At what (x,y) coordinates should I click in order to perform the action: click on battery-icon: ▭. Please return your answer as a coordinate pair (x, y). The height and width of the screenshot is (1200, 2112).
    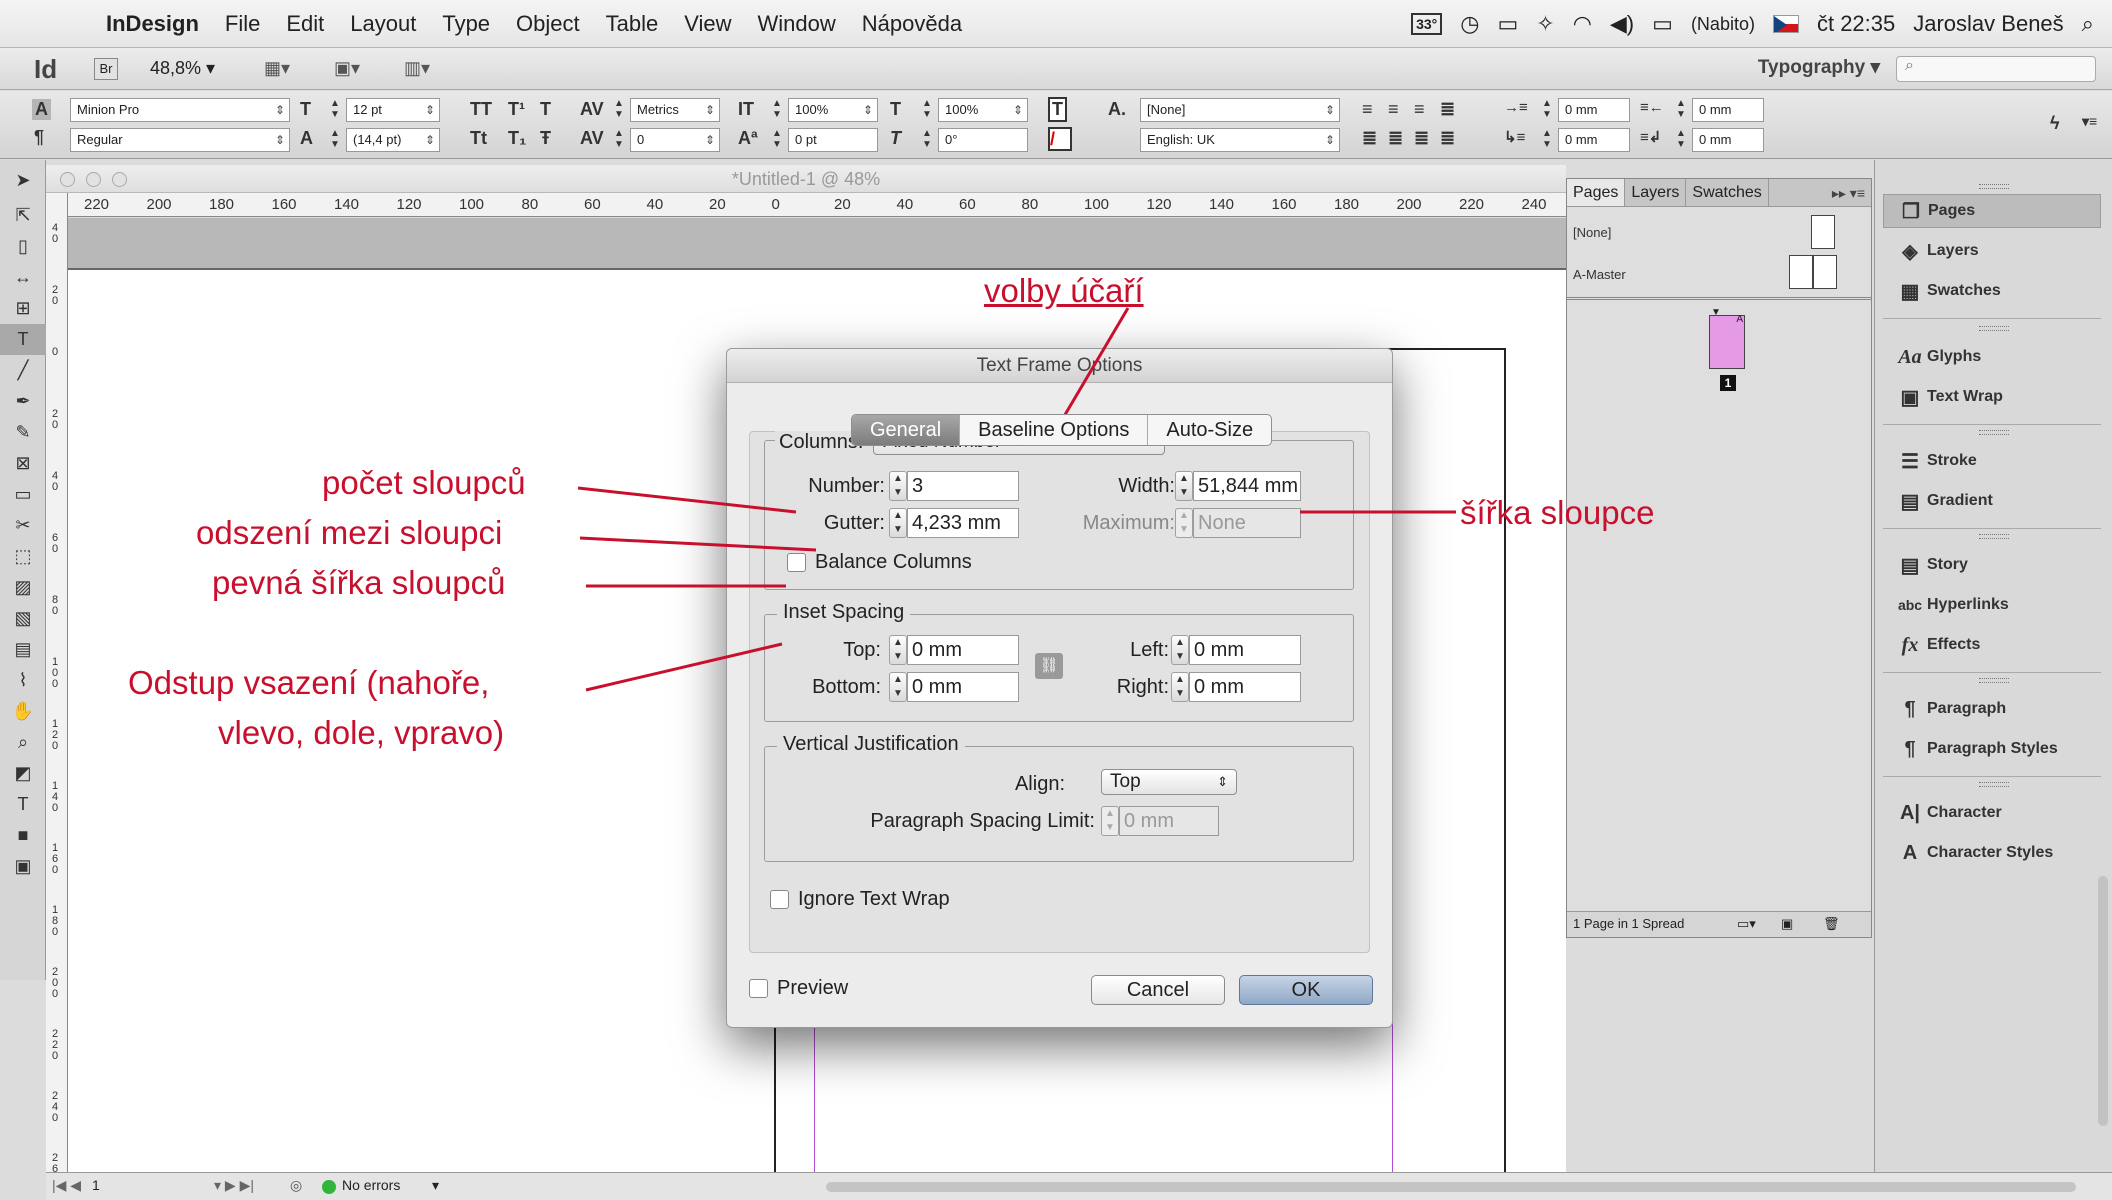
    Looking at the image, I should click on (1662, 24).